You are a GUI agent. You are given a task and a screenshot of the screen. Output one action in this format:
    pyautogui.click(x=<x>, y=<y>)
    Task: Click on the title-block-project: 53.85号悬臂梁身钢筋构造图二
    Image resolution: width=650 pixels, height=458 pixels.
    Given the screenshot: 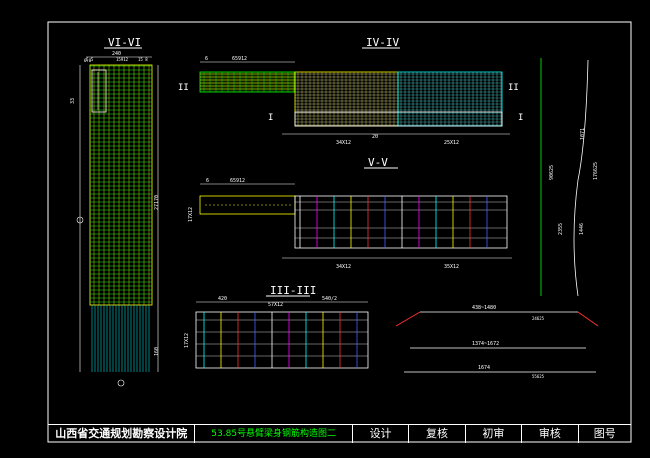 What is the action you would take?
    pyautogui.click(x=274, y=434)
    